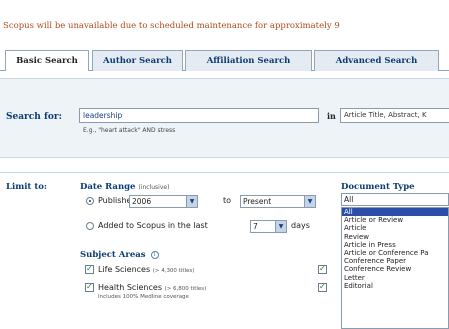 The height and width of the screenshot is (329, 449). I want to click on info-icon: i, so click(154, 255).